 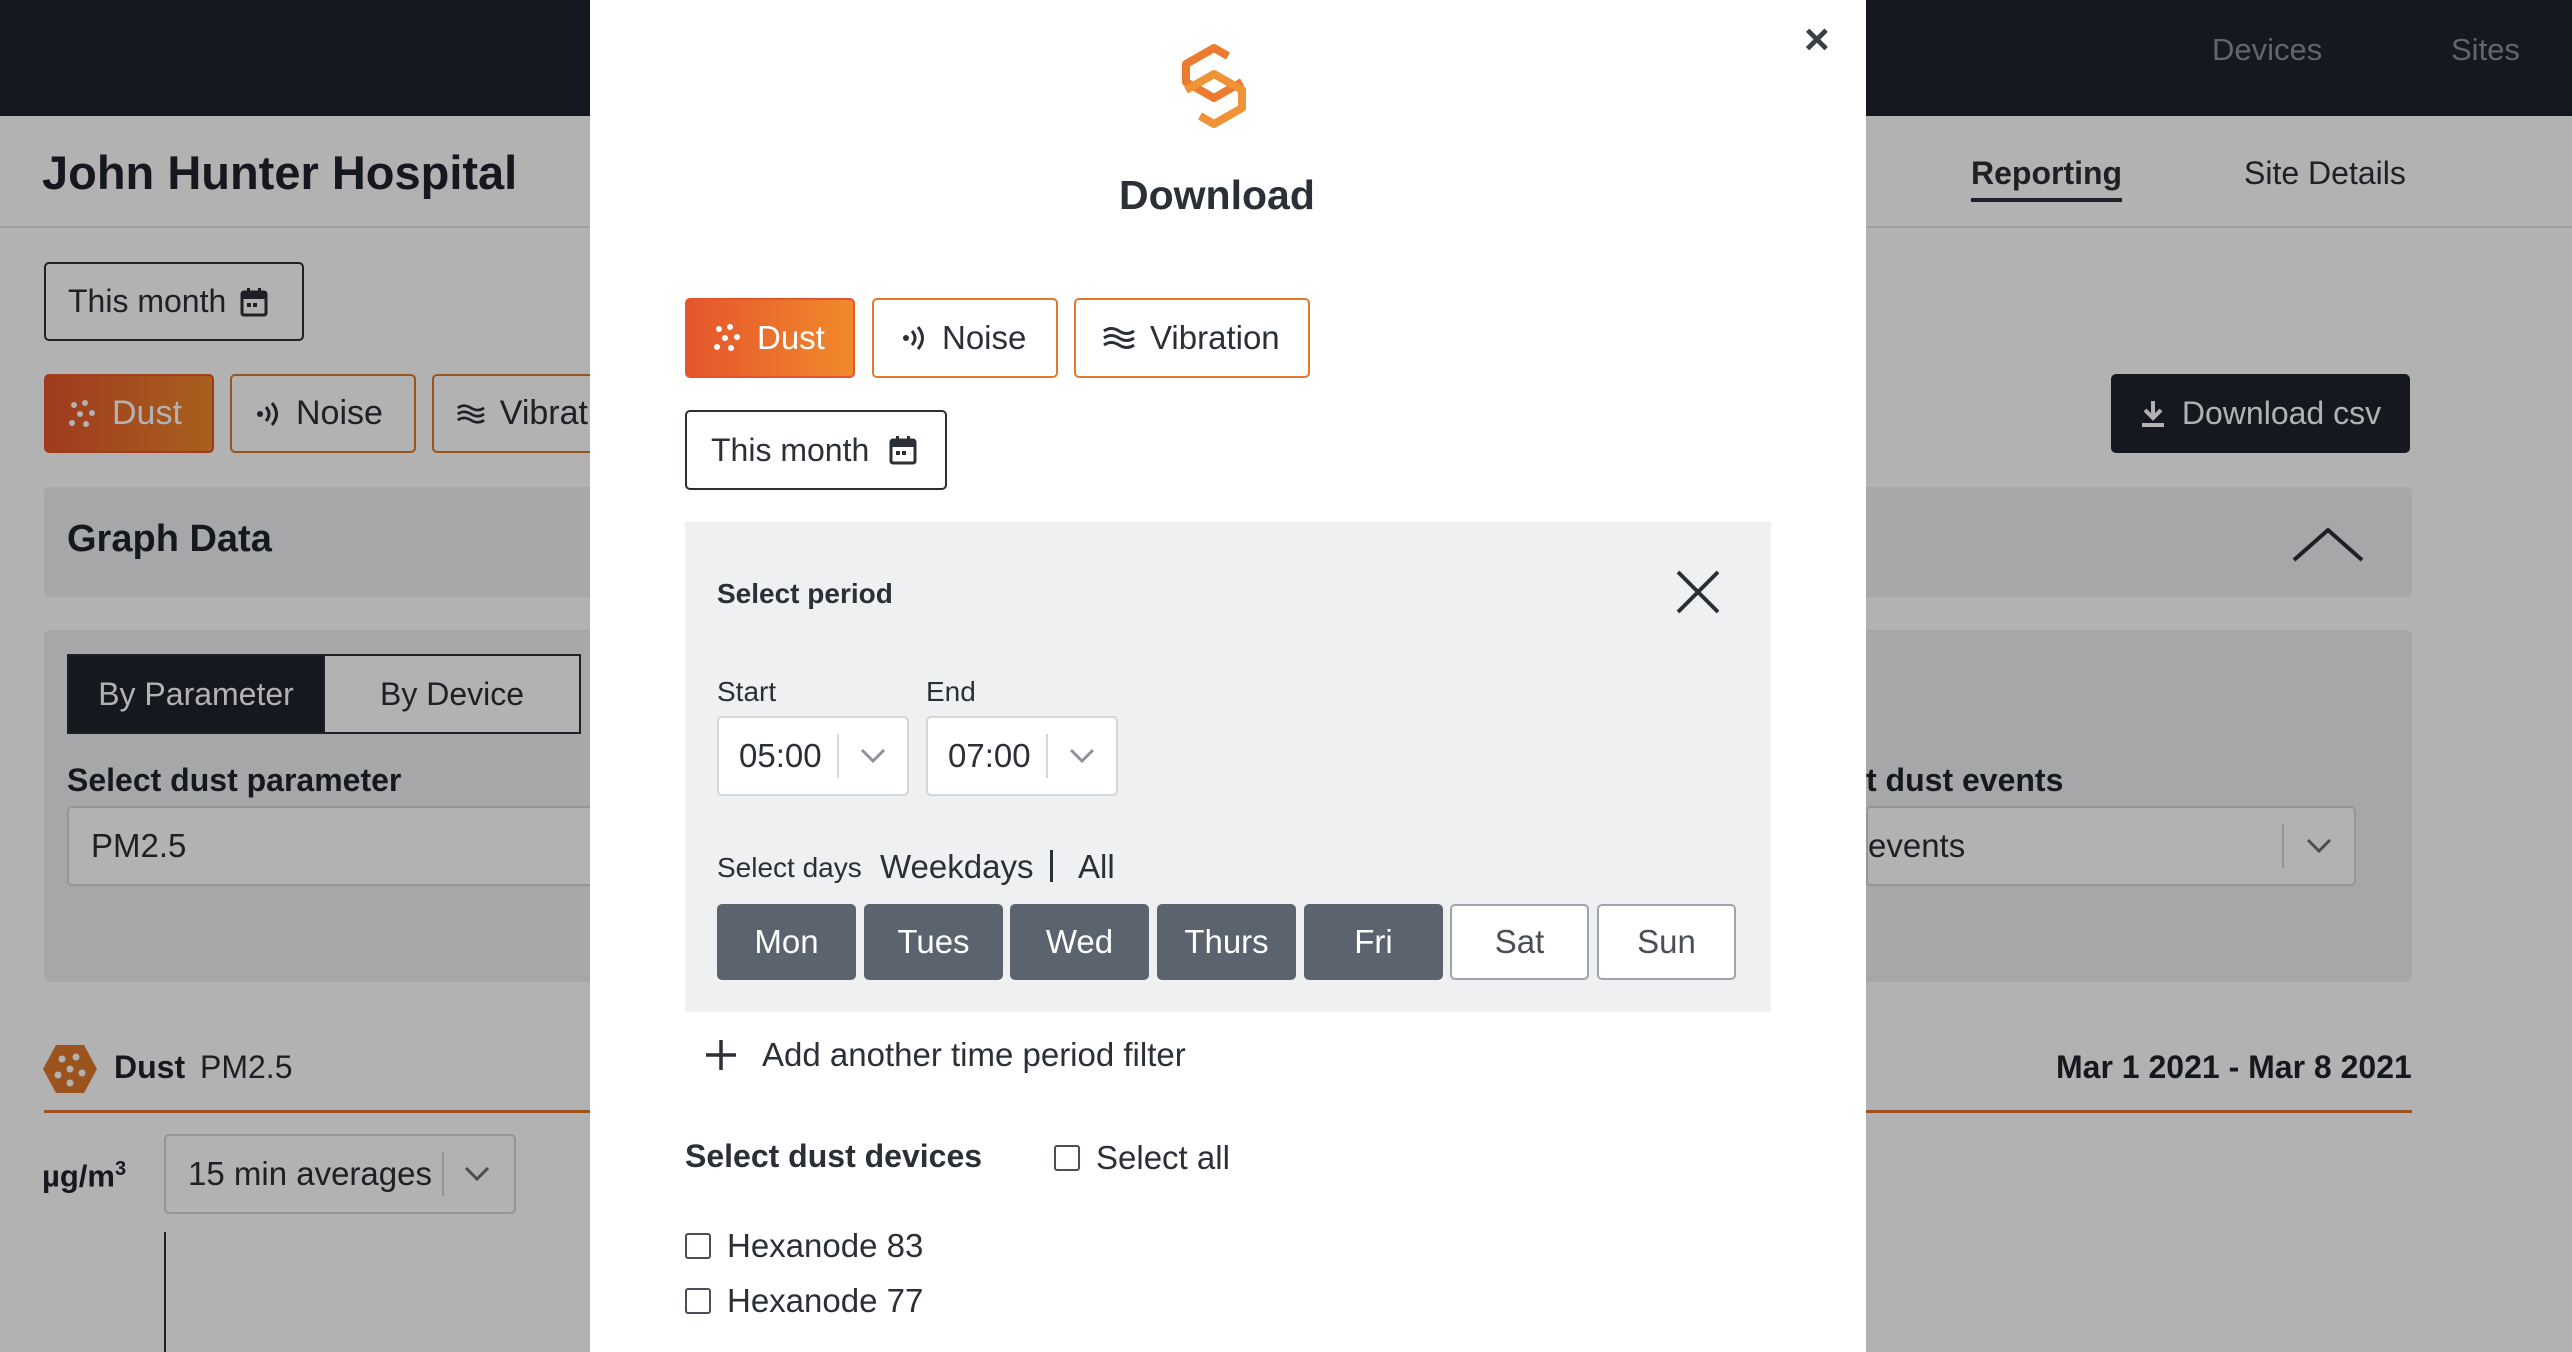 I want to click on day-mon-button: Mon, so click(x=786, y=942).